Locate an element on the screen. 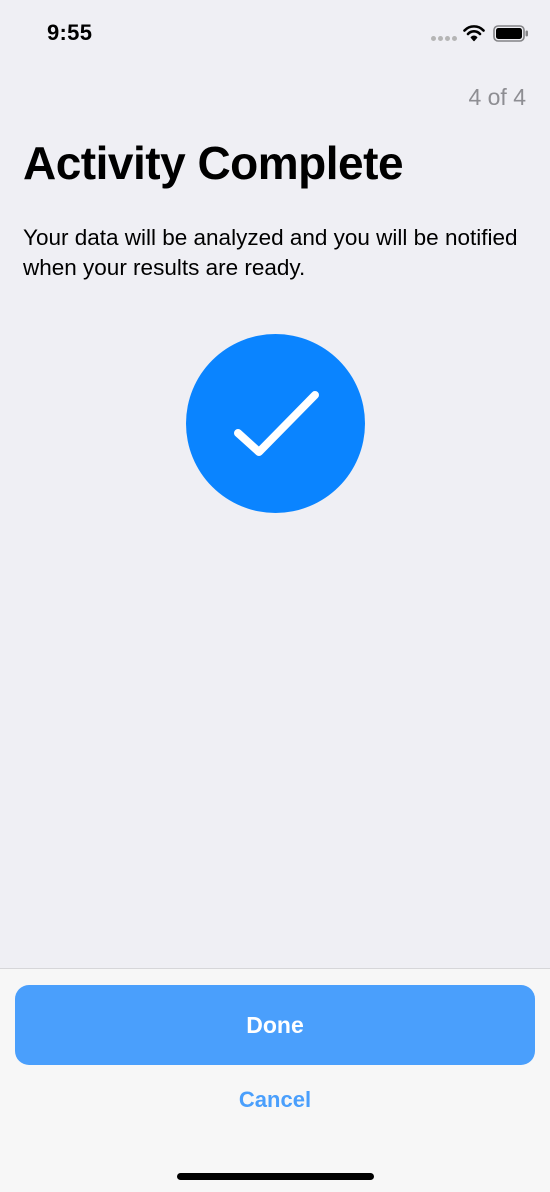 This screenshot has width=550, height=1192. step-progress-label: 4 of 4 is located at coordinates (497, 97).